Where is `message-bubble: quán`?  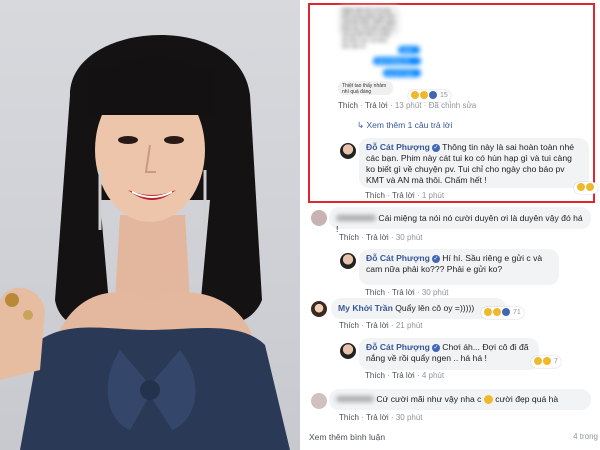 message-bubble: quán is located at coordinates (409, 50).